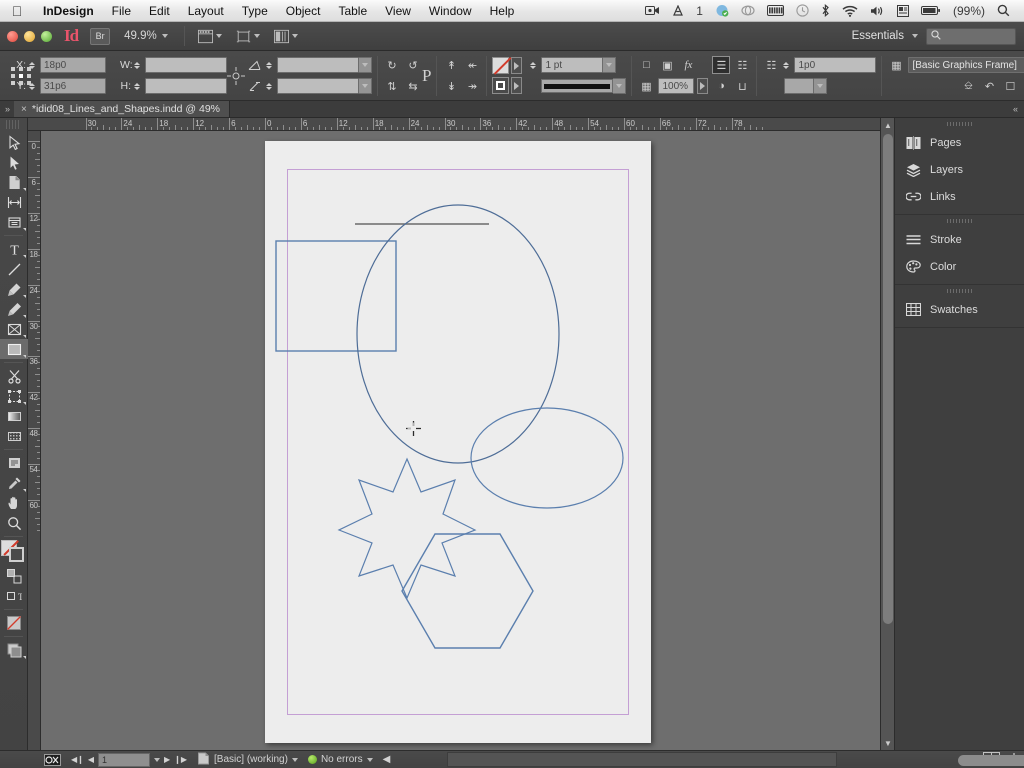 Image resolution: width=1024 pixels, height=768 pixels. I want to click on next-page-button: ▶, so click(167, 759).